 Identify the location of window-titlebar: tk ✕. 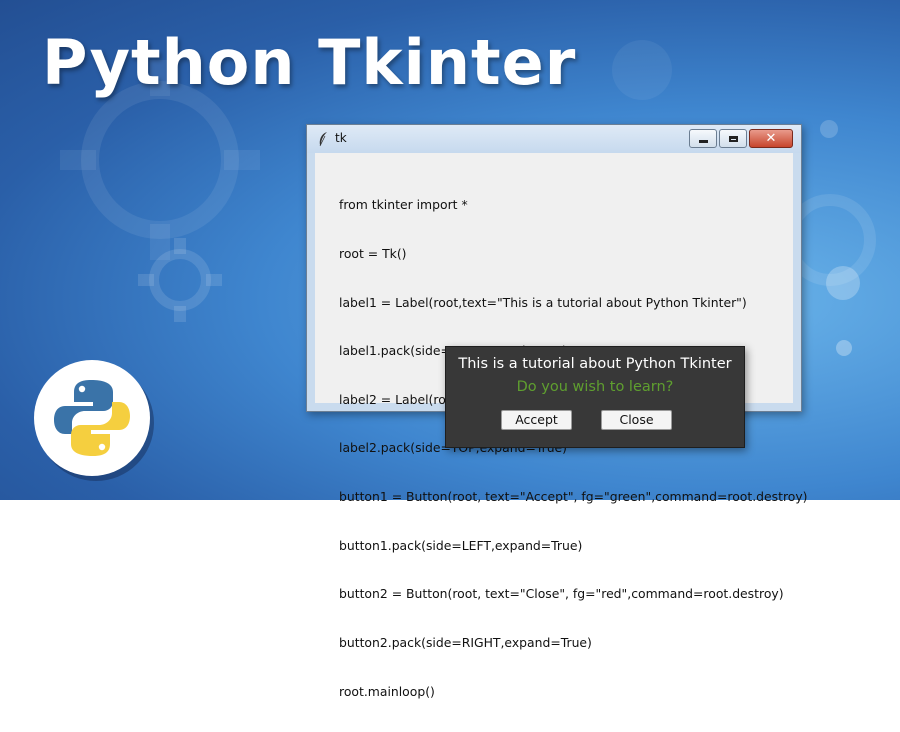
(554, 139).